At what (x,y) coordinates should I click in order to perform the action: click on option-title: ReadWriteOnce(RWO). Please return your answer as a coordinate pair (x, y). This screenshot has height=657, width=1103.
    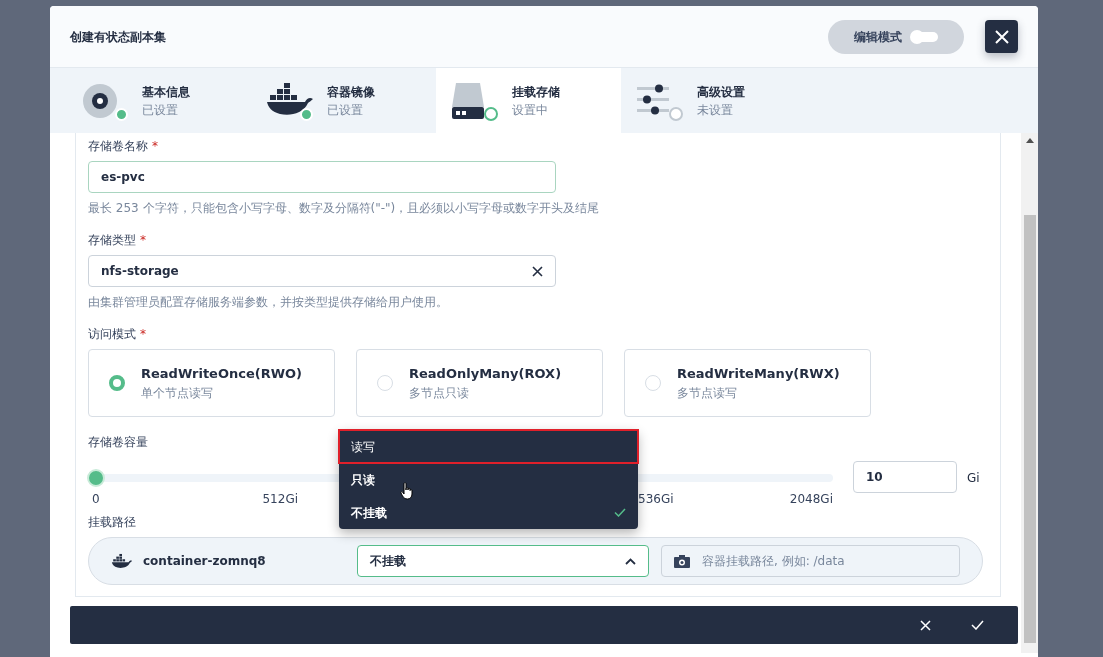
    Looking at the image, I should click on (222, 374).